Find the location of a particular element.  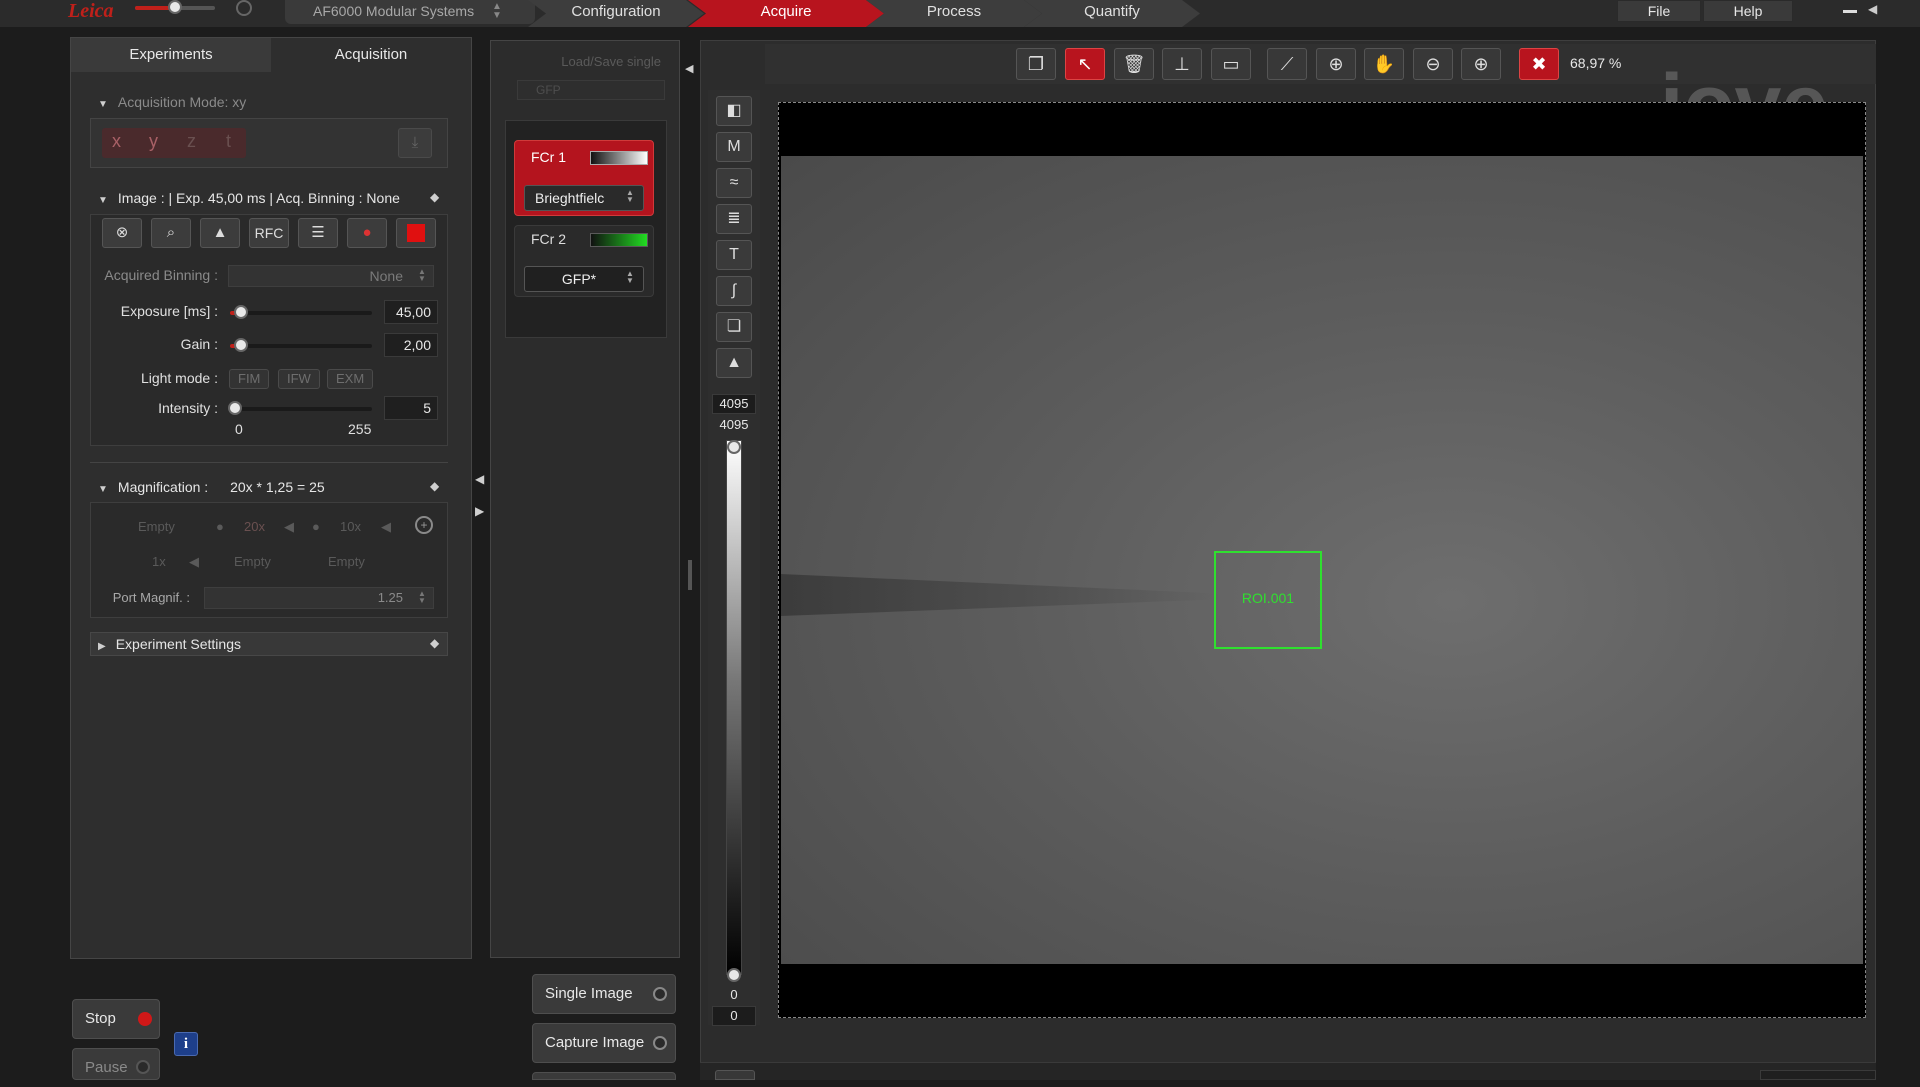

add-objective-icon: + is located at coordinates (424, 525).